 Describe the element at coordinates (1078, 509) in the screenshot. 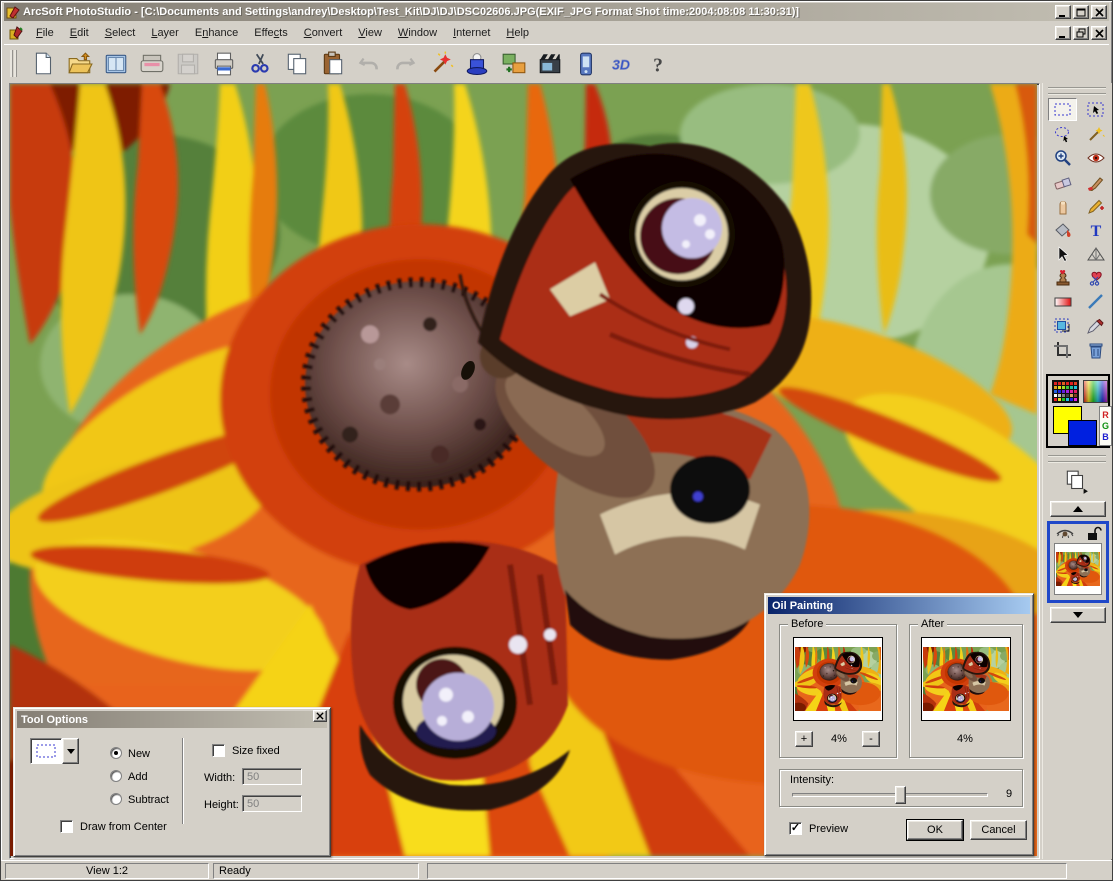

I see `layer-up-button` at that location.